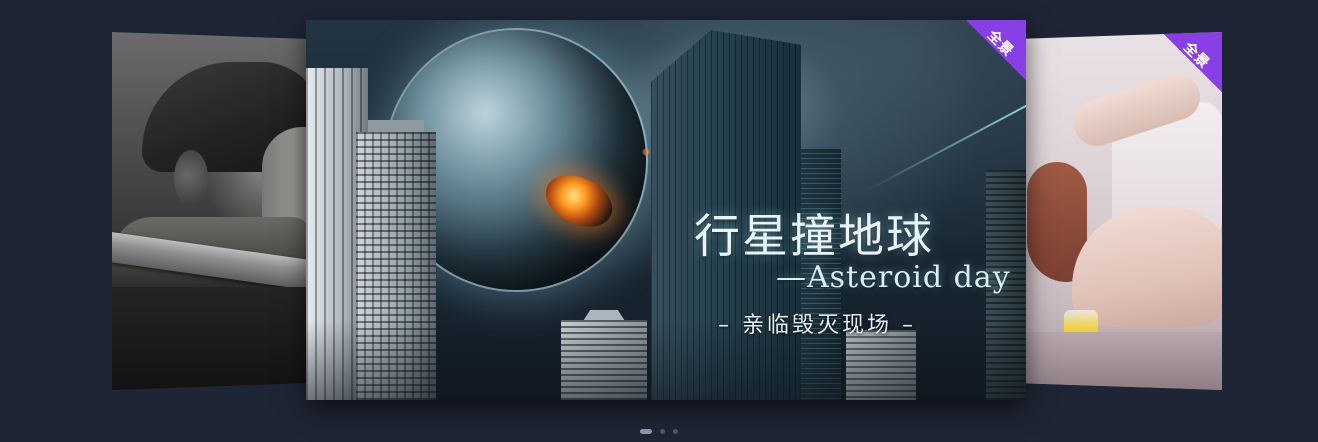  I want to click on carousel-slide-next: 全景, so click(1117, 211).